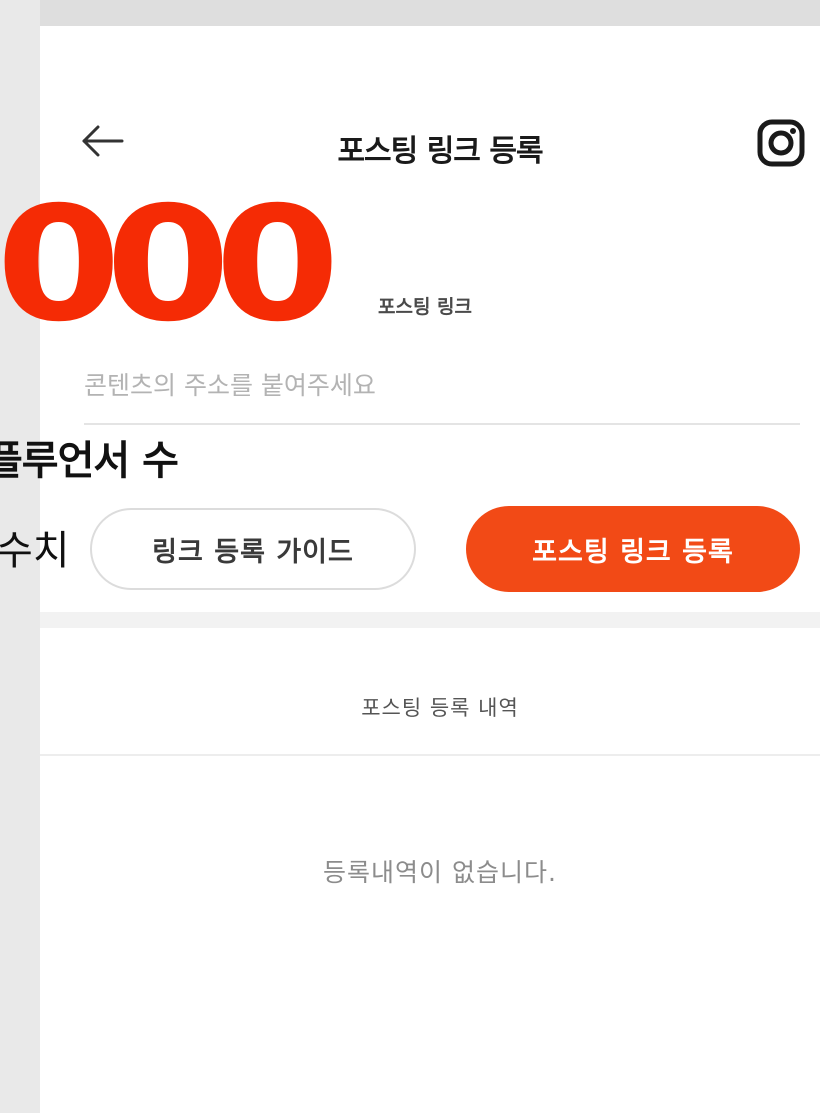  Describe the element at coordinates (89, 461) in the screenshot. I see `overlay-influencer-count-label: 플루언서 수` at that location.